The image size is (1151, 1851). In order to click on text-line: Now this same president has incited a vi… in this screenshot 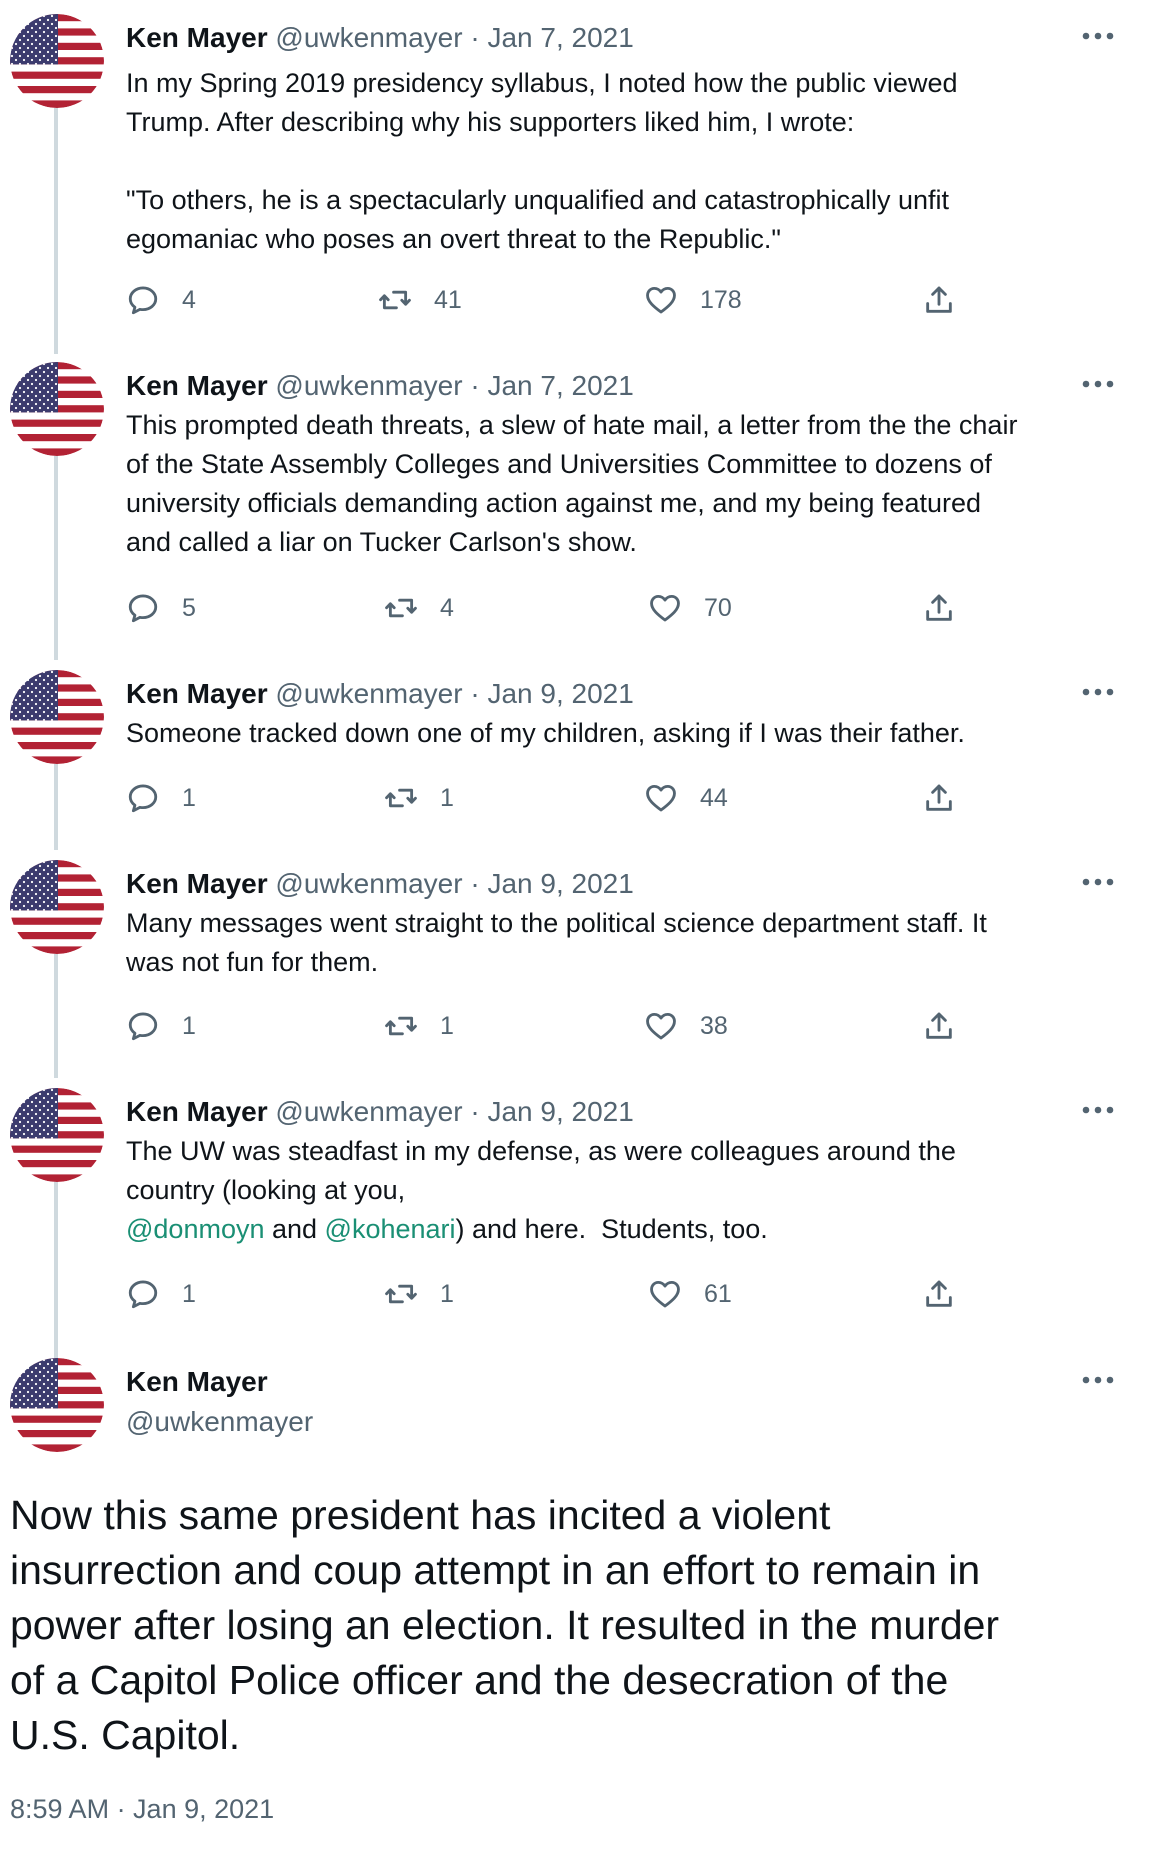, I will do `click(420, 1515)`.